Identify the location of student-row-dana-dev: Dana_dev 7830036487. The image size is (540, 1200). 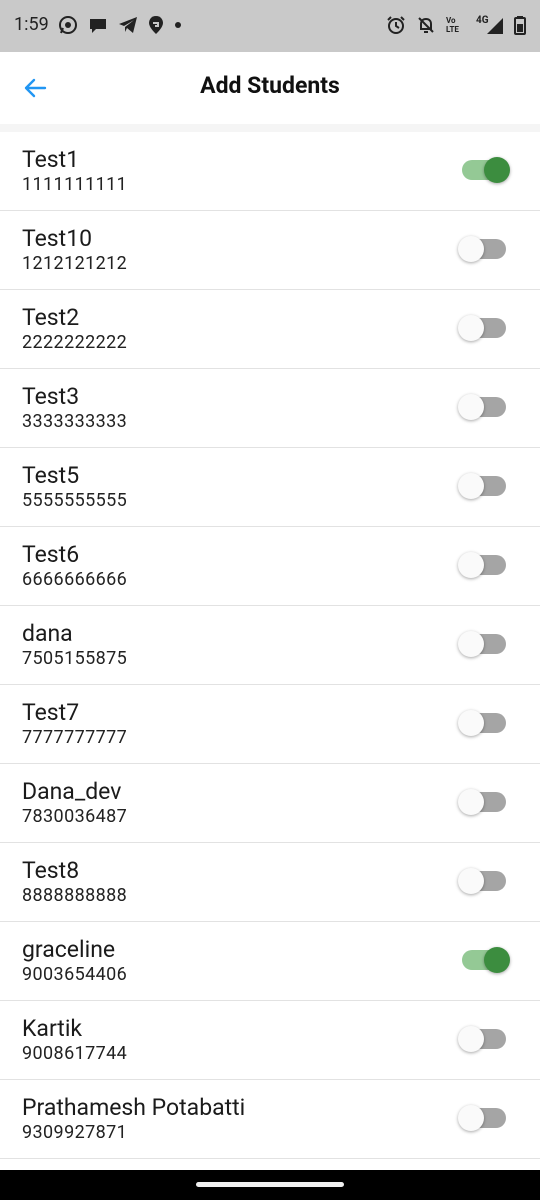
(270, 803).